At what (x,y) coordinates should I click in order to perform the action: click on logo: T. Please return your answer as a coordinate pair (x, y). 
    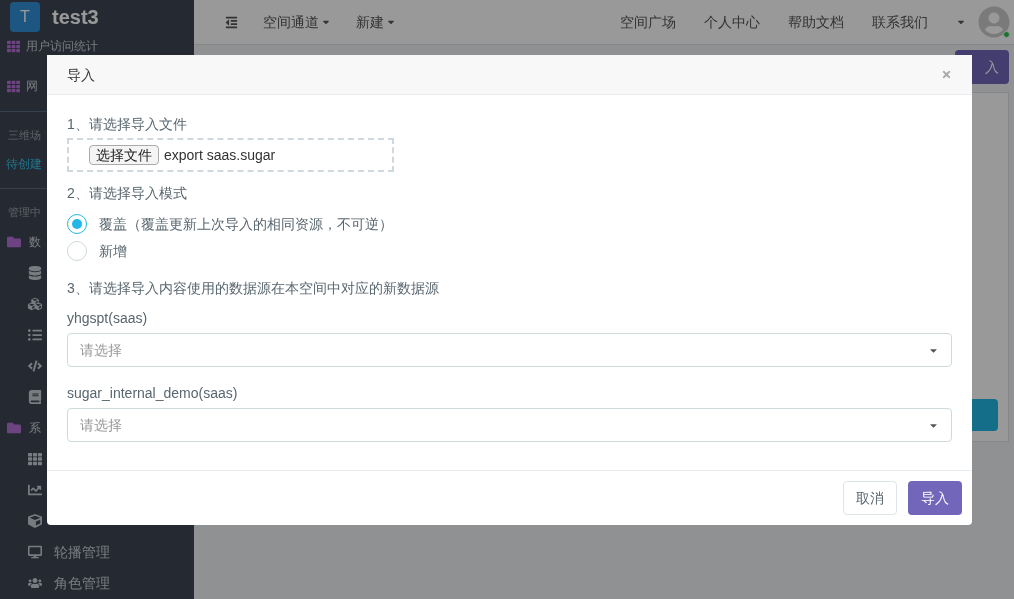
    Looking at the image, I should click on (25, 17).